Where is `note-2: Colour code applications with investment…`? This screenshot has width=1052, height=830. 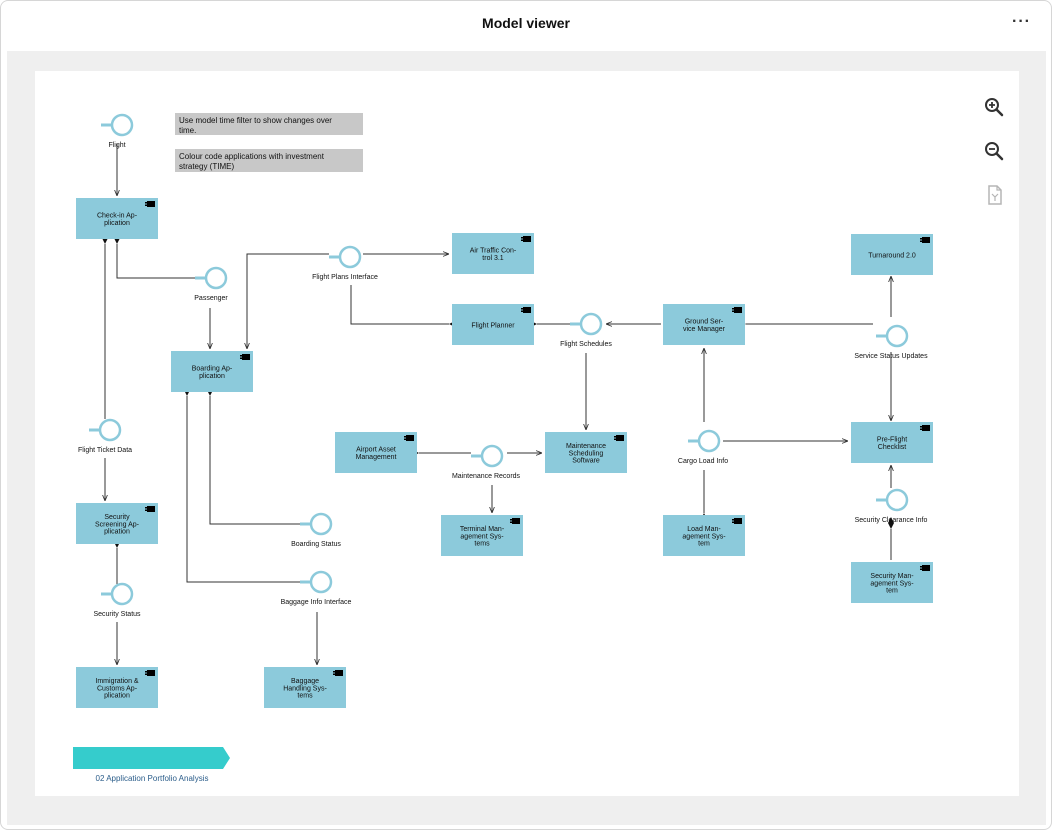 note-2: Colour code applications with investment… is located at coordinates (269, 160).